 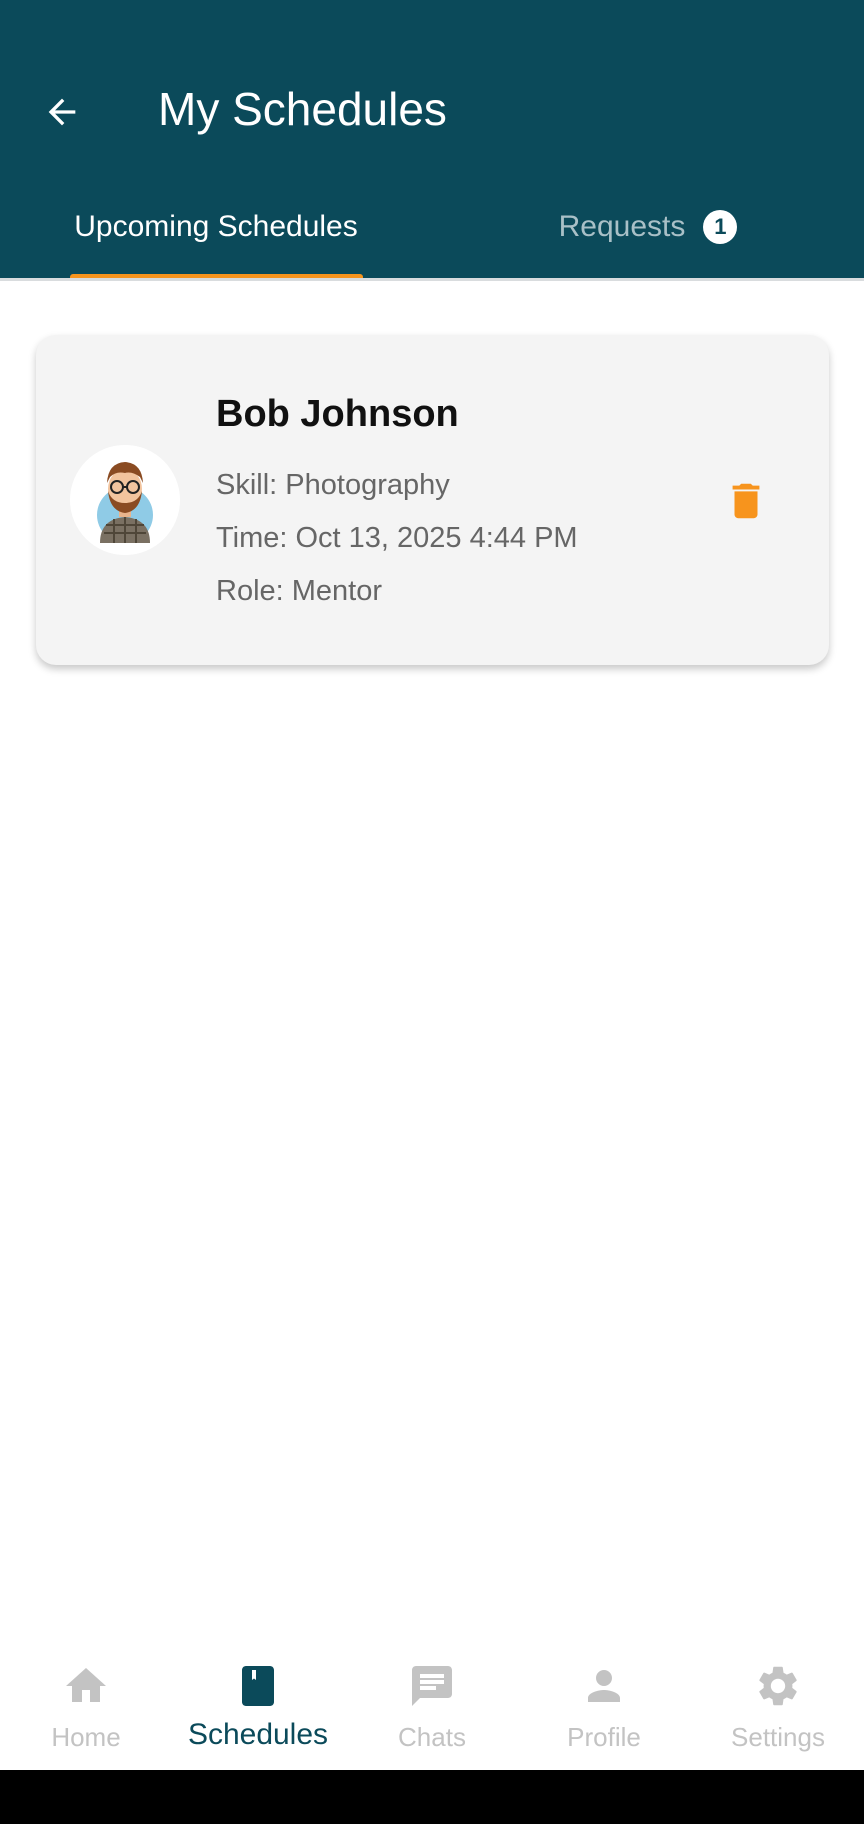 I want to click on chat-icon, so click(x=432, y=1686).